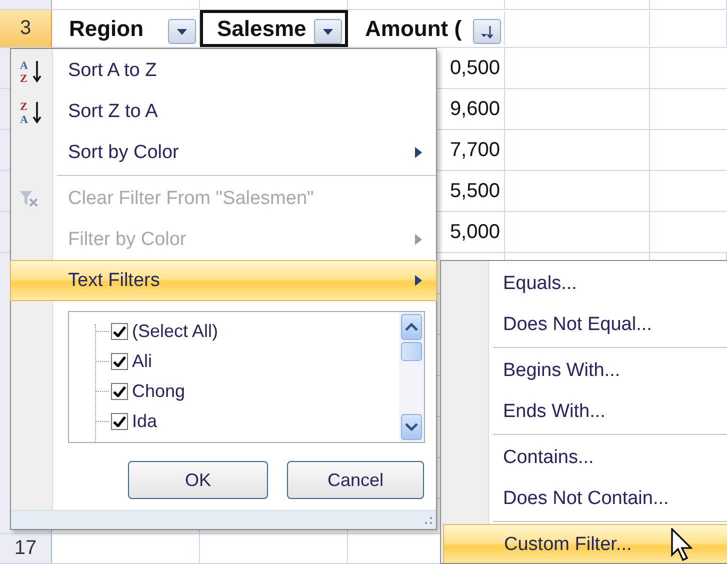 The image size is (727, 564). What do you see at coordinates (26, 28) in the screenshot?
I see `row-header: 3` at bounding box center [26, 28].